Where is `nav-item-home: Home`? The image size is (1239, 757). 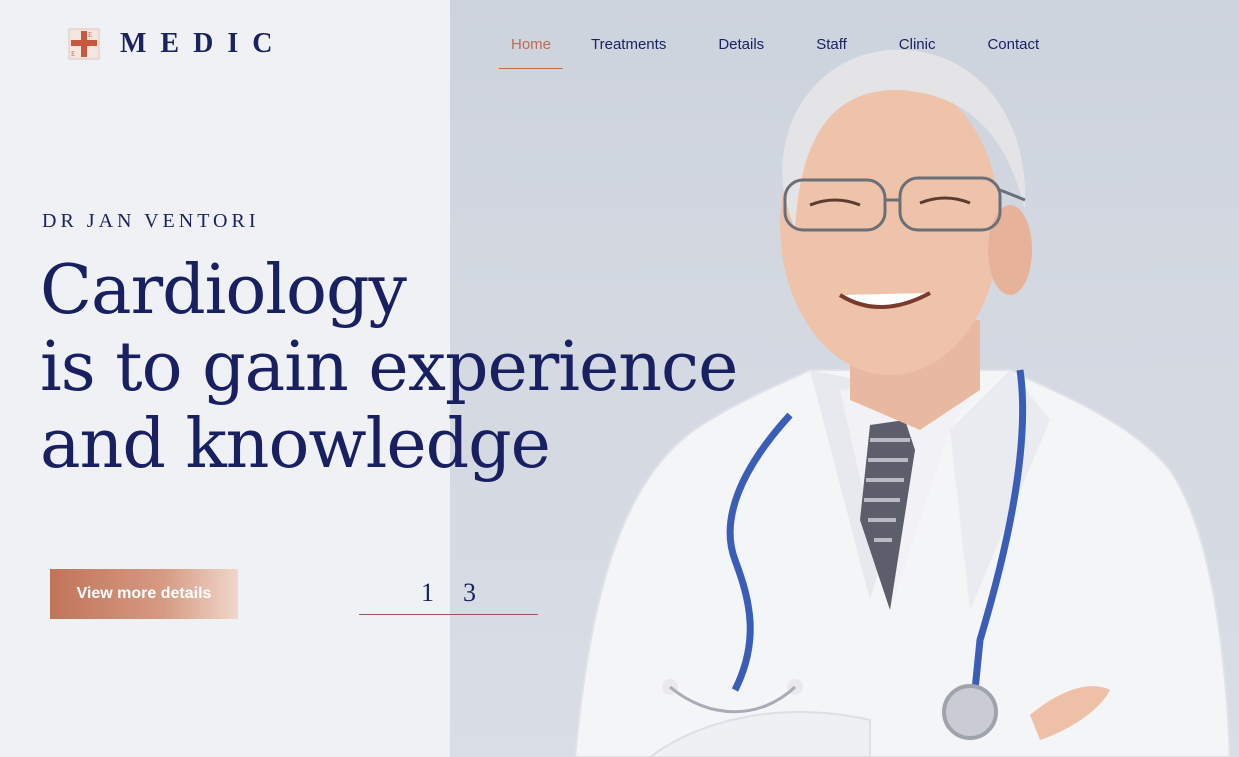
nav-item-home: Home is located at coordinates (531, 51).